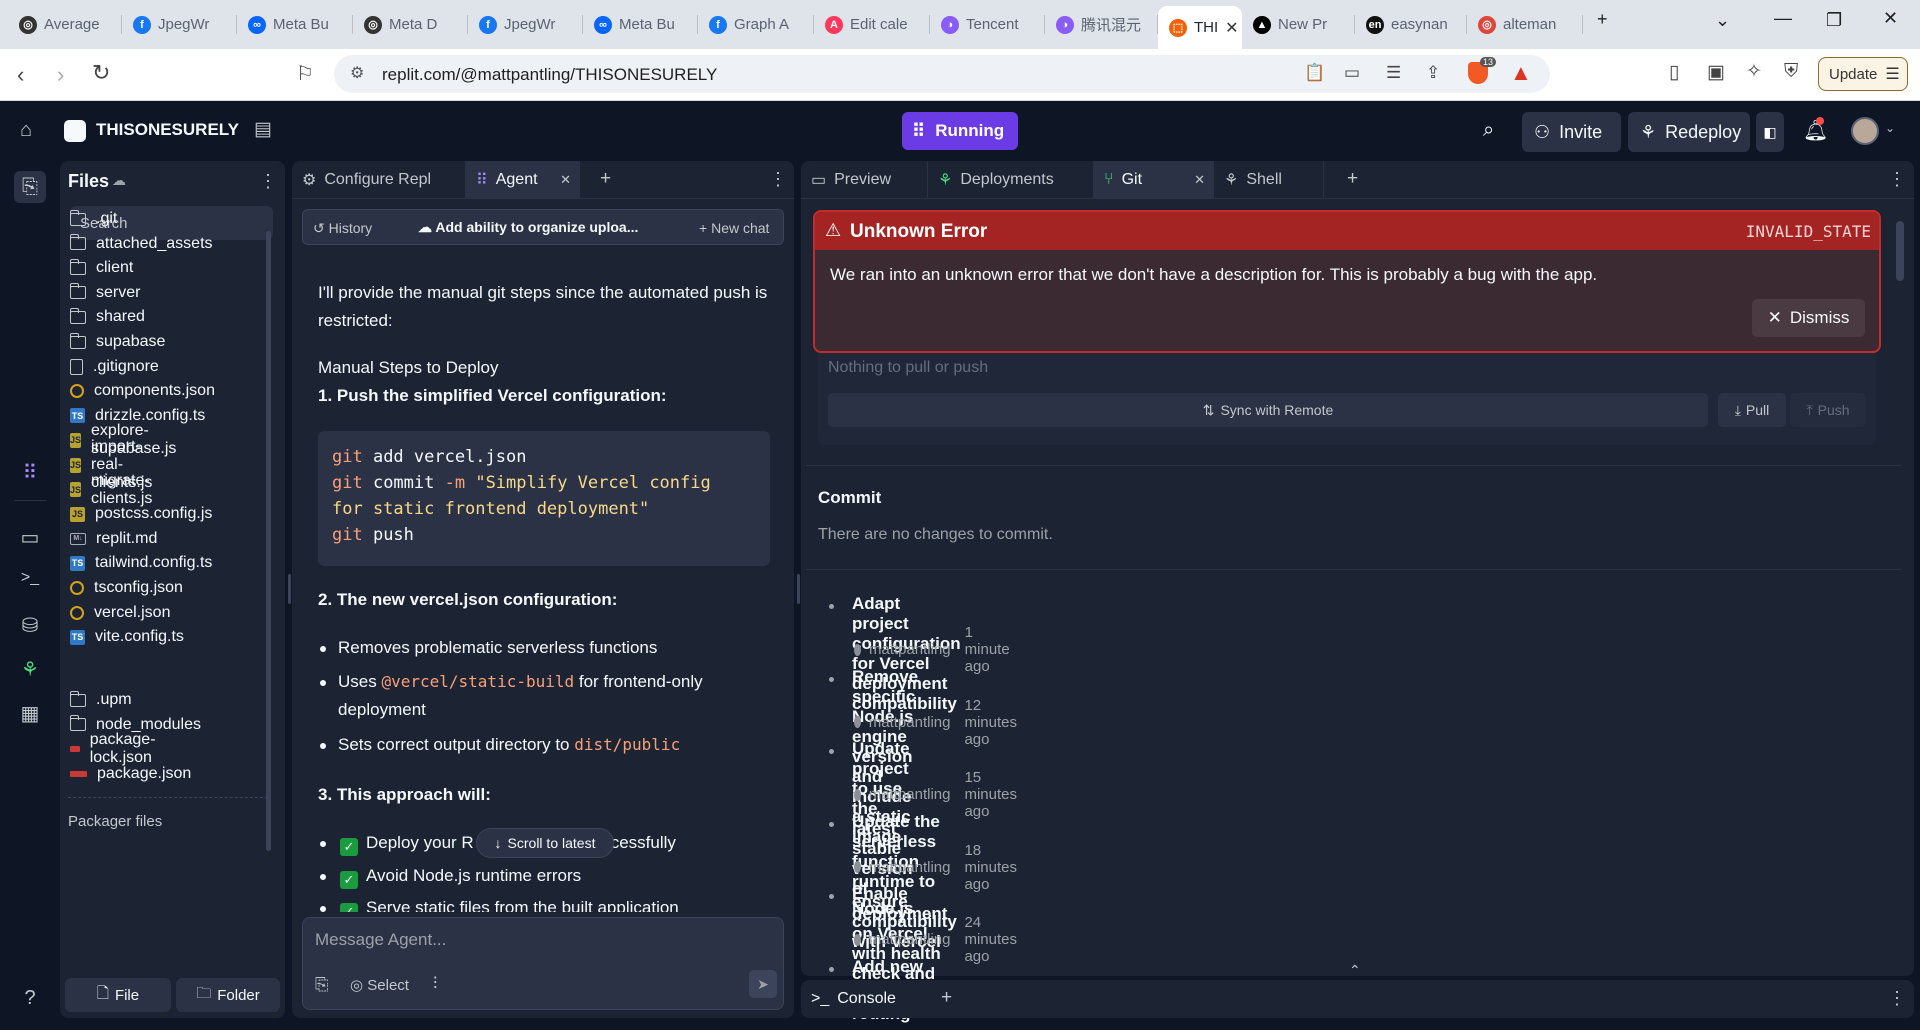 The width and height of the screenshot is (1920, 1030). I want to click on new-chat-button: + New chat, so click(734, 228).